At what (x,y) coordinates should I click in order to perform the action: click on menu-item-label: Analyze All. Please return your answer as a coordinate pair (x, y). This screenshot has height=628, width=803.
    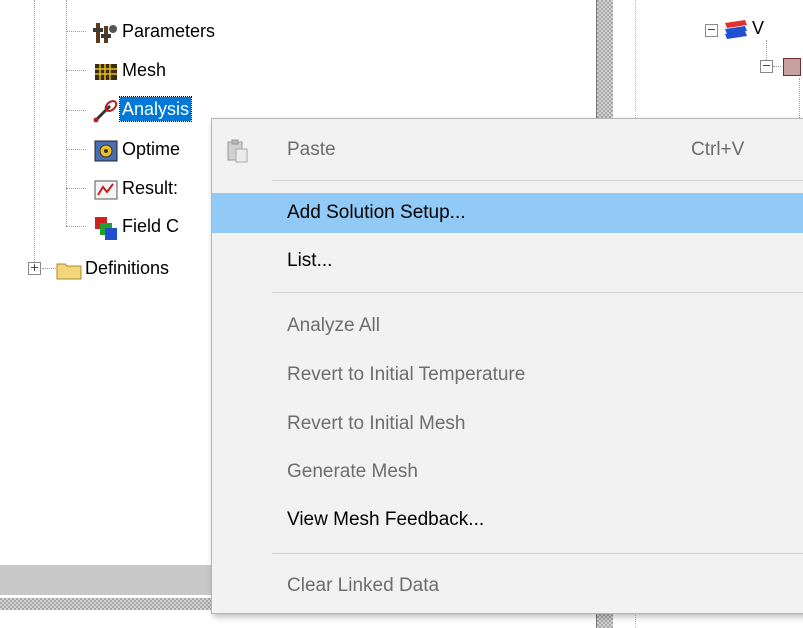
    Looking at the image, I should click on (333, 325).